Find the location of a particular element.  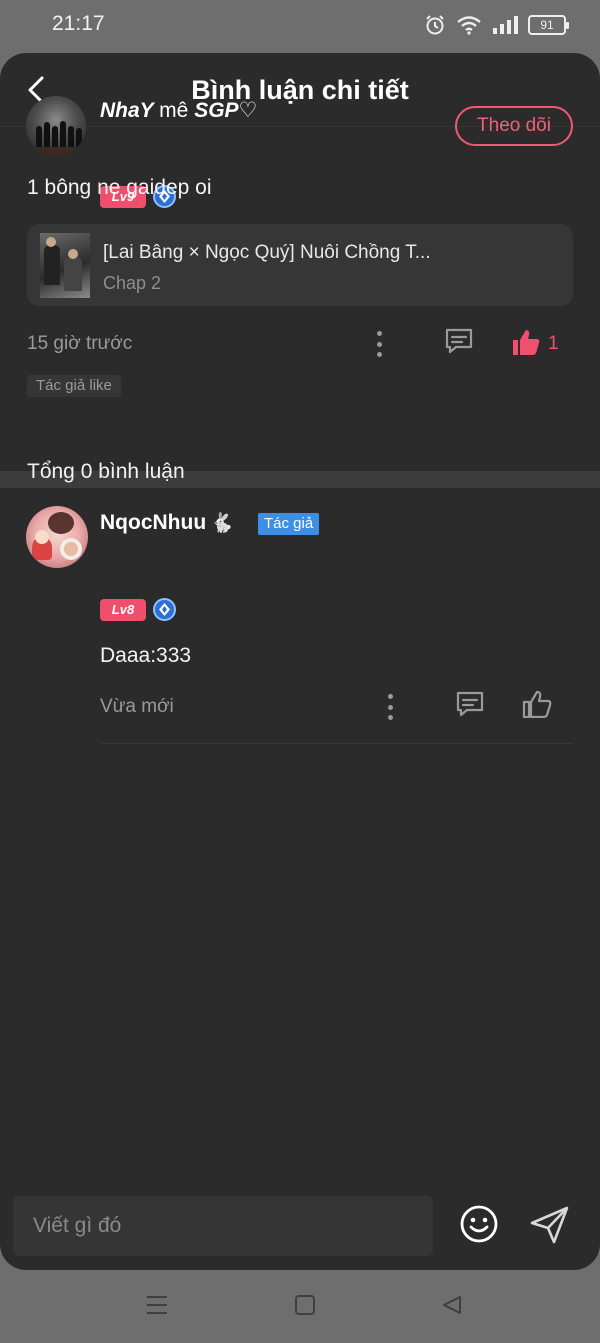

author-badge: Tác giả is located at coordinates (289, 524).